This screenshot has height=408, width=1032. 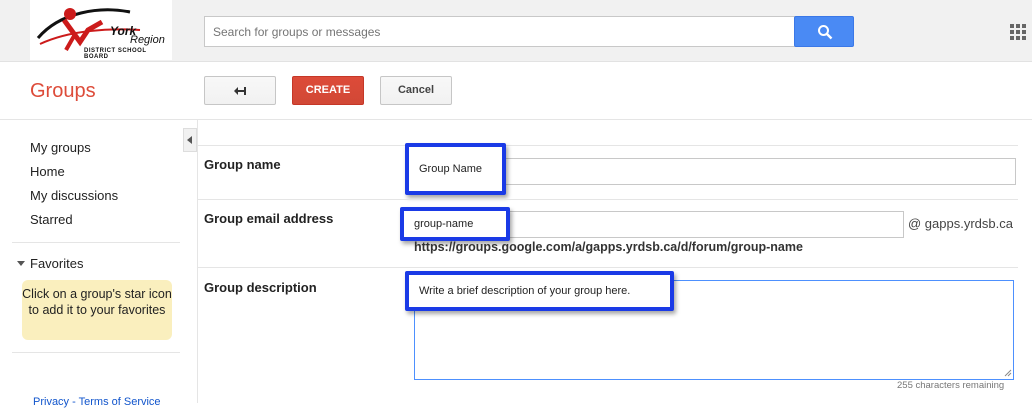 What do you see at coordinates (269, 218) in the screenshot?
I see `group-email-label: Group email address` at bounding box center [269, 218].